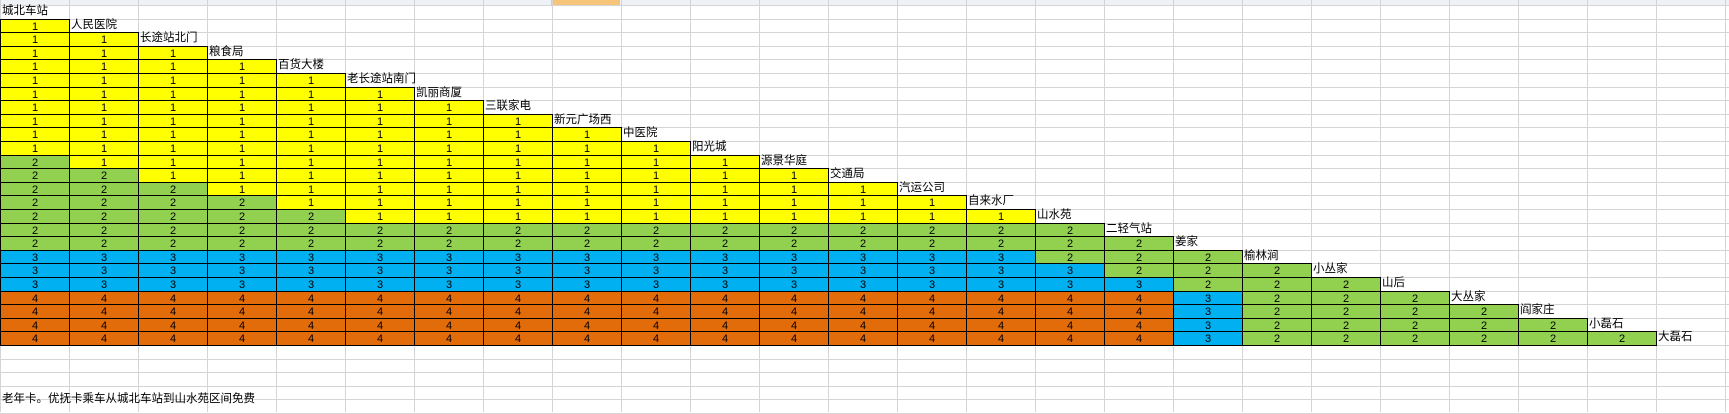  Describe the element at coordinates (1330, 269) in the screenshot. I see `stop-label: 小丛家` at that location.